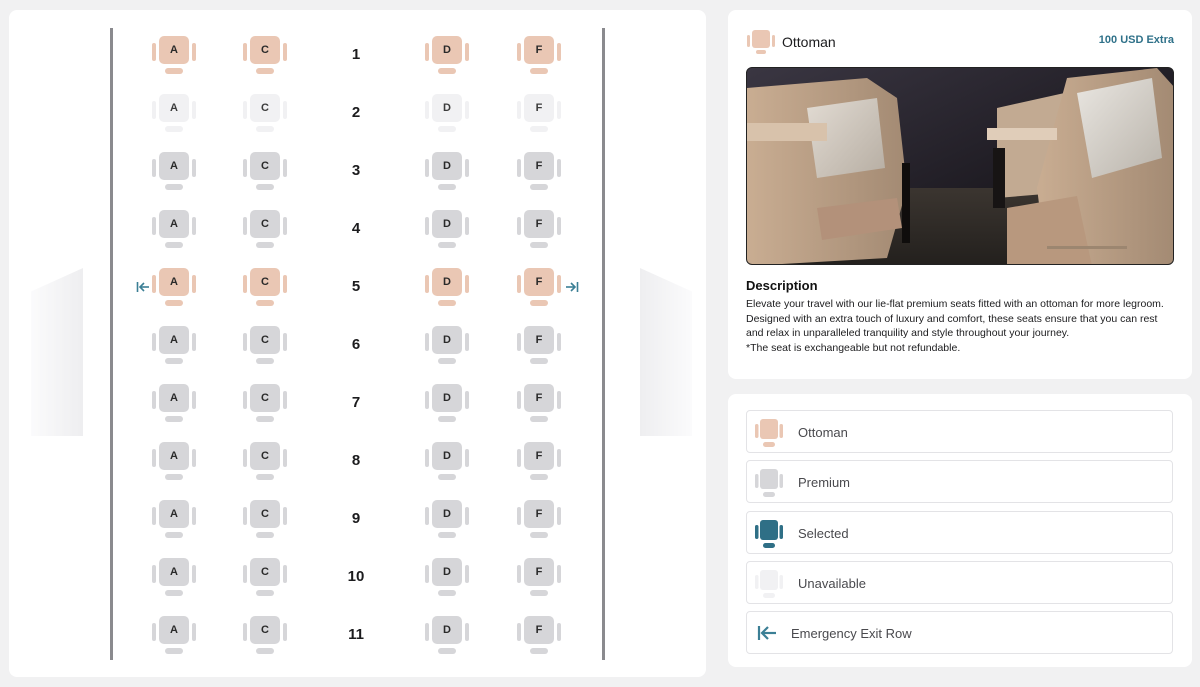  Describe the element at coordinates (356, 286) in the screenshot. I see `row-number: 5` at that location.